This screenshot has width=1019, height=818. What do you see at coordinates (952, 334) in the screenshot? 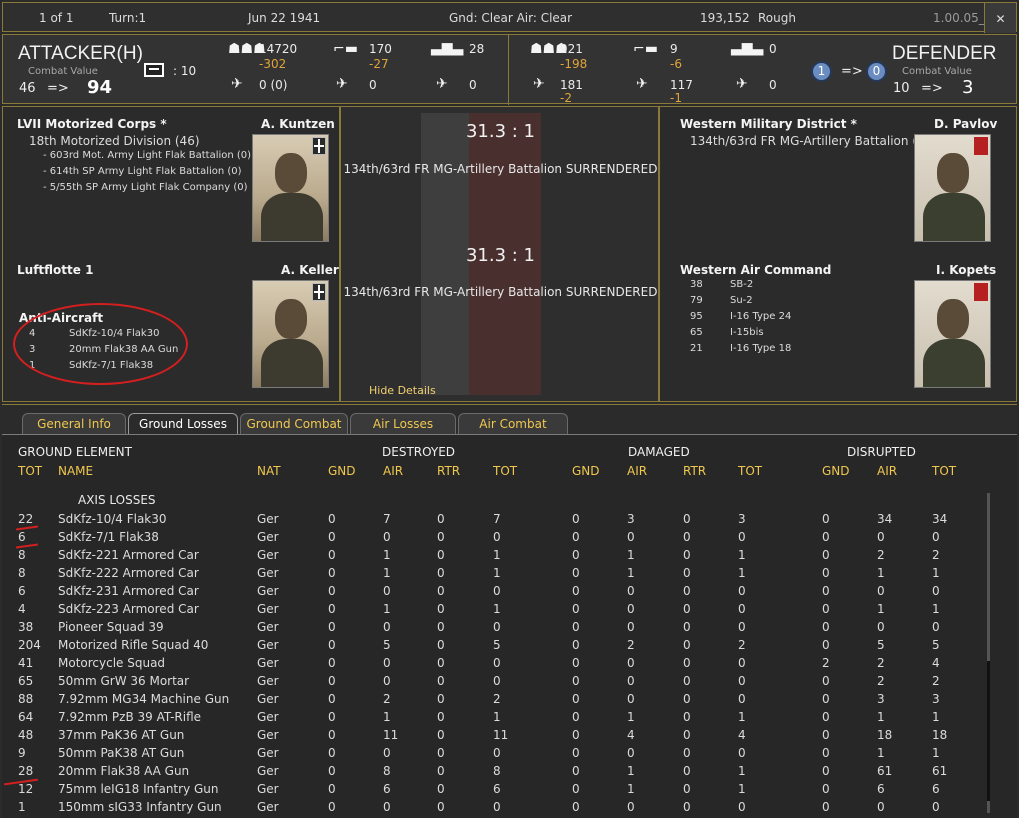
I see `commander-portrait-kopets` at bounding box center [952, 334].